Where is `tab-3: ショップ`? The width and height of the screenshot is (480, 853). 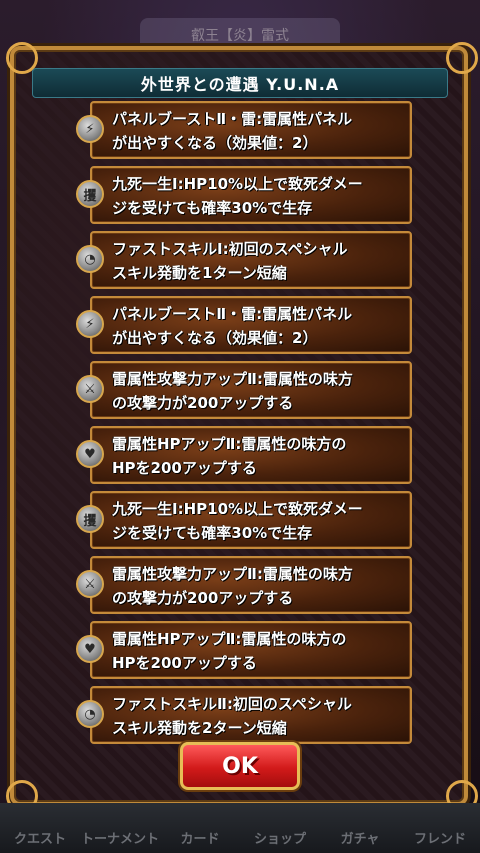
tab-3: ショップ is located at coordinates (280, 828).